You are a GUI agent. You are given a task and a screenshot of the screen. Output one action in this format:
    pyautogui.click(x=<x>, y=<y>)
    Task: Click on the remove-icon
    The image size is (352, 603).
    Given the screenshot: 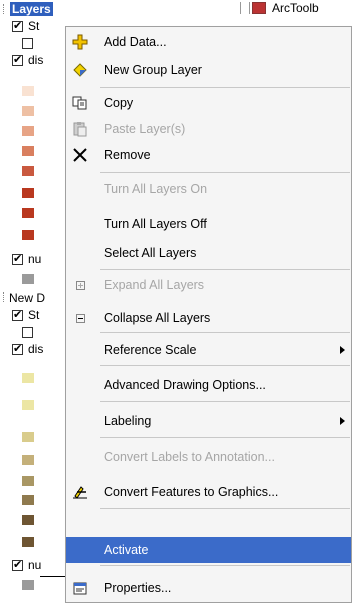 What is the action you would take?
    pyautogui.click(x=80, y=155)
    